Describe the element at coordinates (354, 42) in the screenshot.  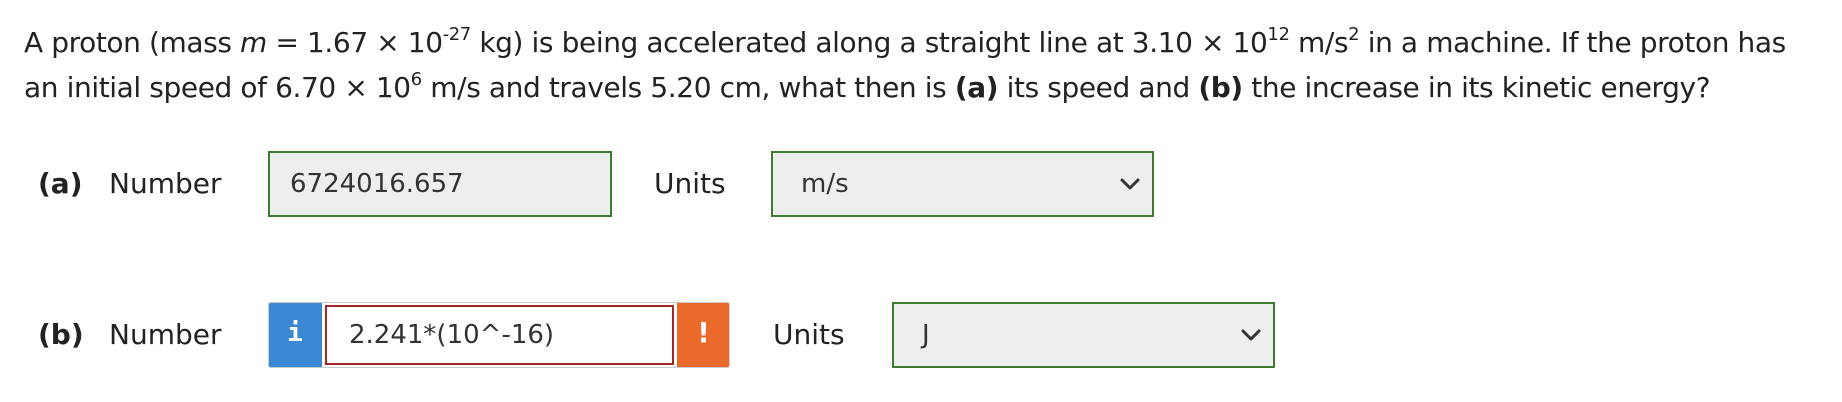
I see `question-text-segment: = 1.67 × 10` at that location.